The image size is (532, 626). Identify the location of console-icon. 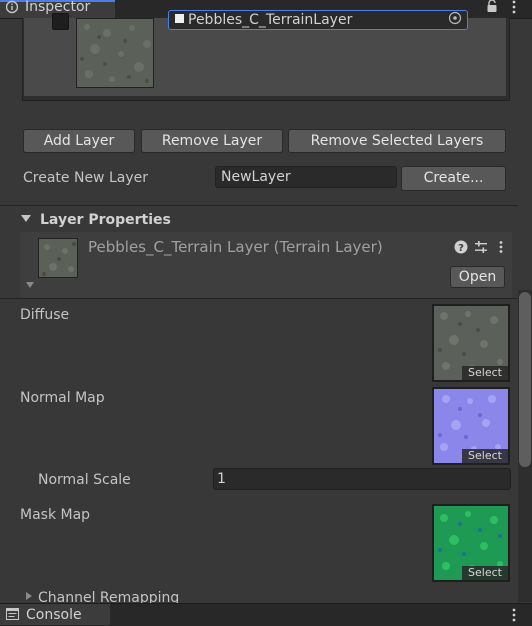
(12, 614).